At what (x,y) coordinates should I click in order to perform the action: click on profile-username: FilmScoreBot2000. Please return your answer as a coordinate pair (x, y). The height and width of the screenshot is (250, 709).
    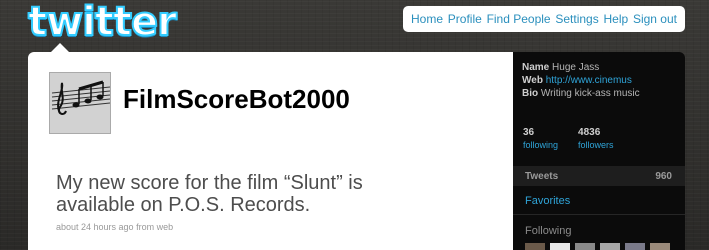
    Looking at the image, I should click on (236, 99).